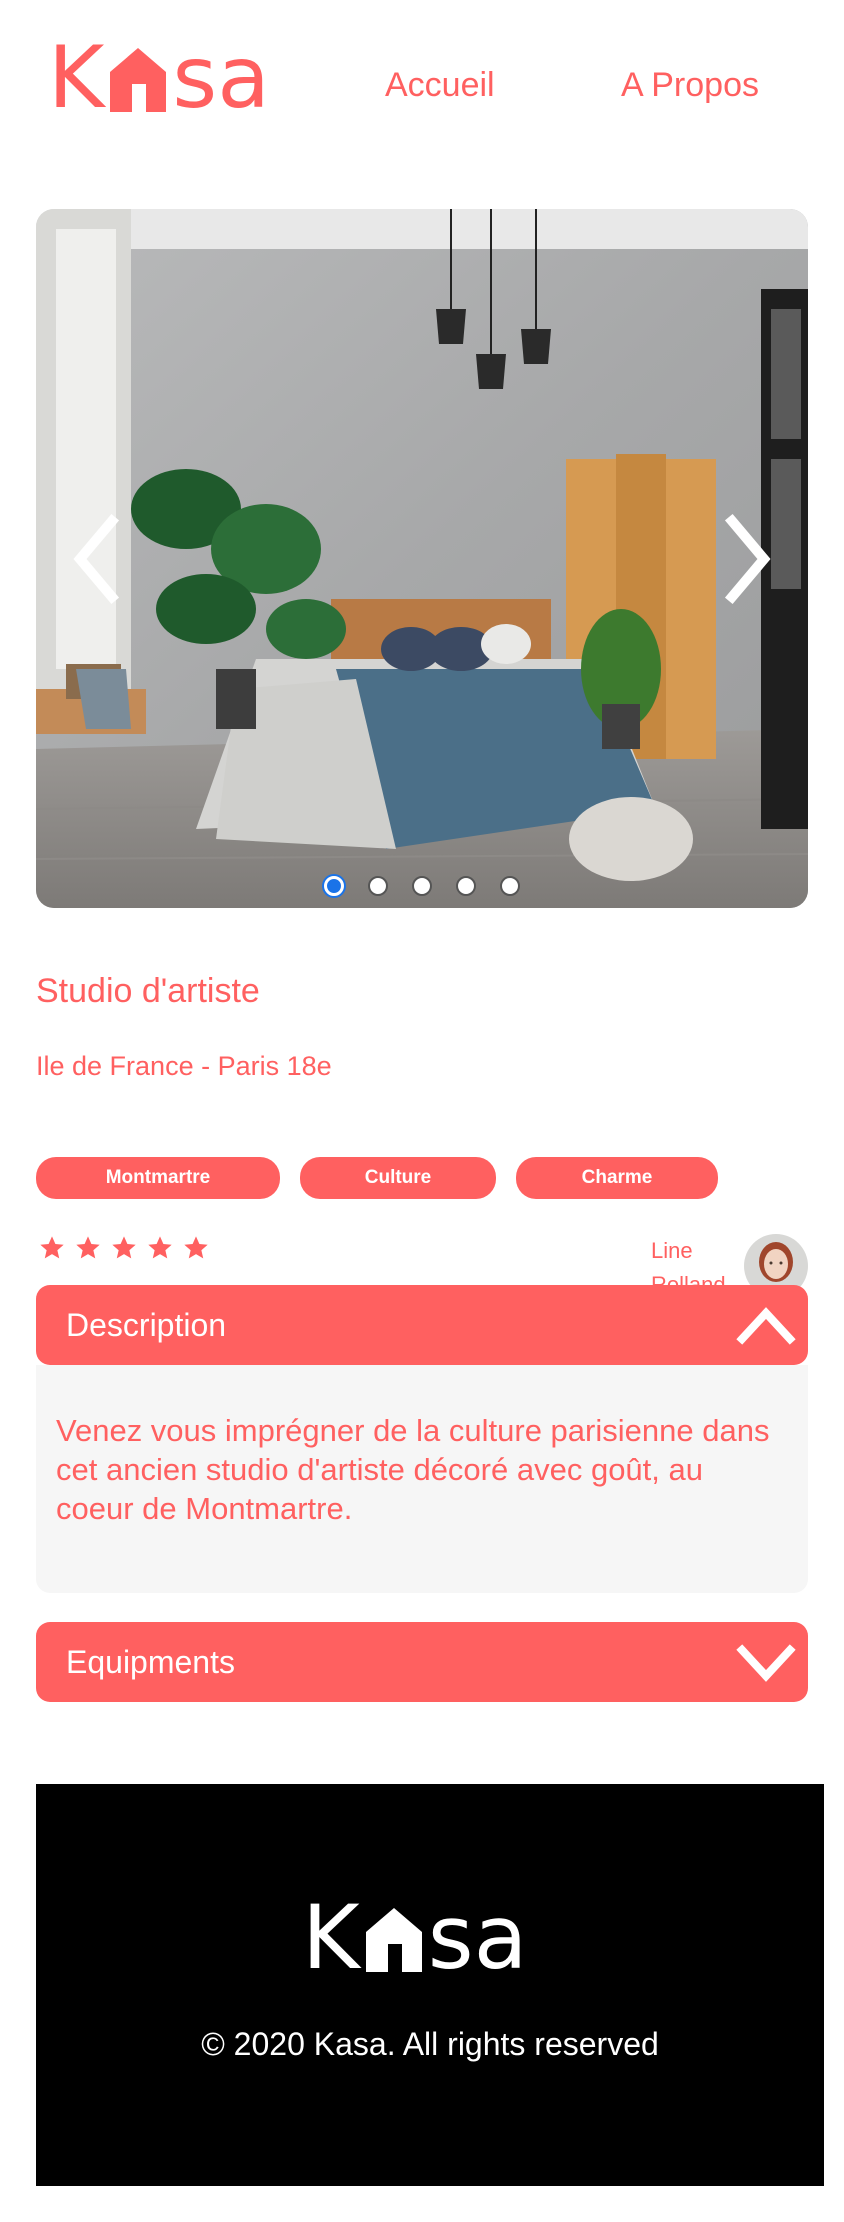 This screenshot has height=2222, width=844. I want to click on chevron-up-icon, so click(766, 1325).